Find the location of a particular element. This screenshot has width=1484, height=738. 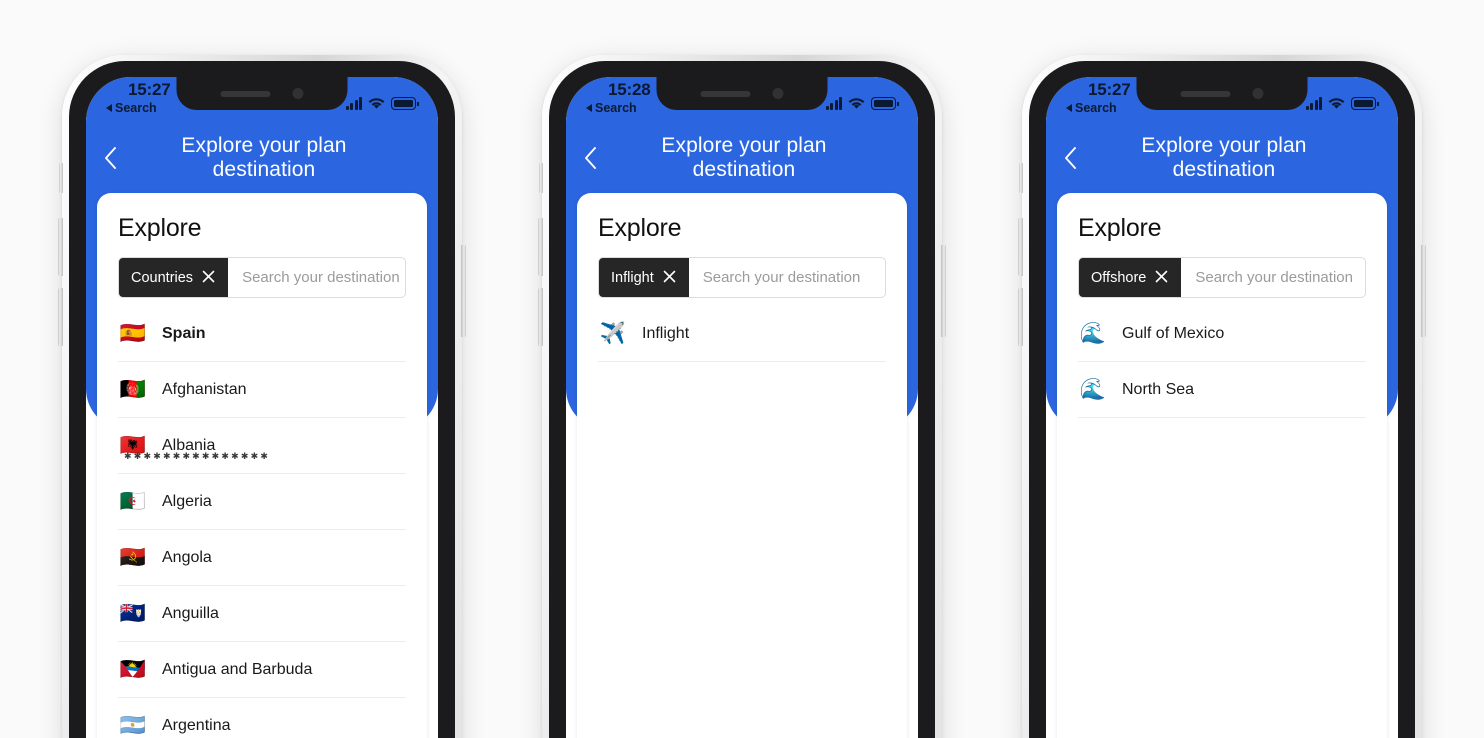

destination-flag-icon: ✈️ is located at coordinates (613, 333).